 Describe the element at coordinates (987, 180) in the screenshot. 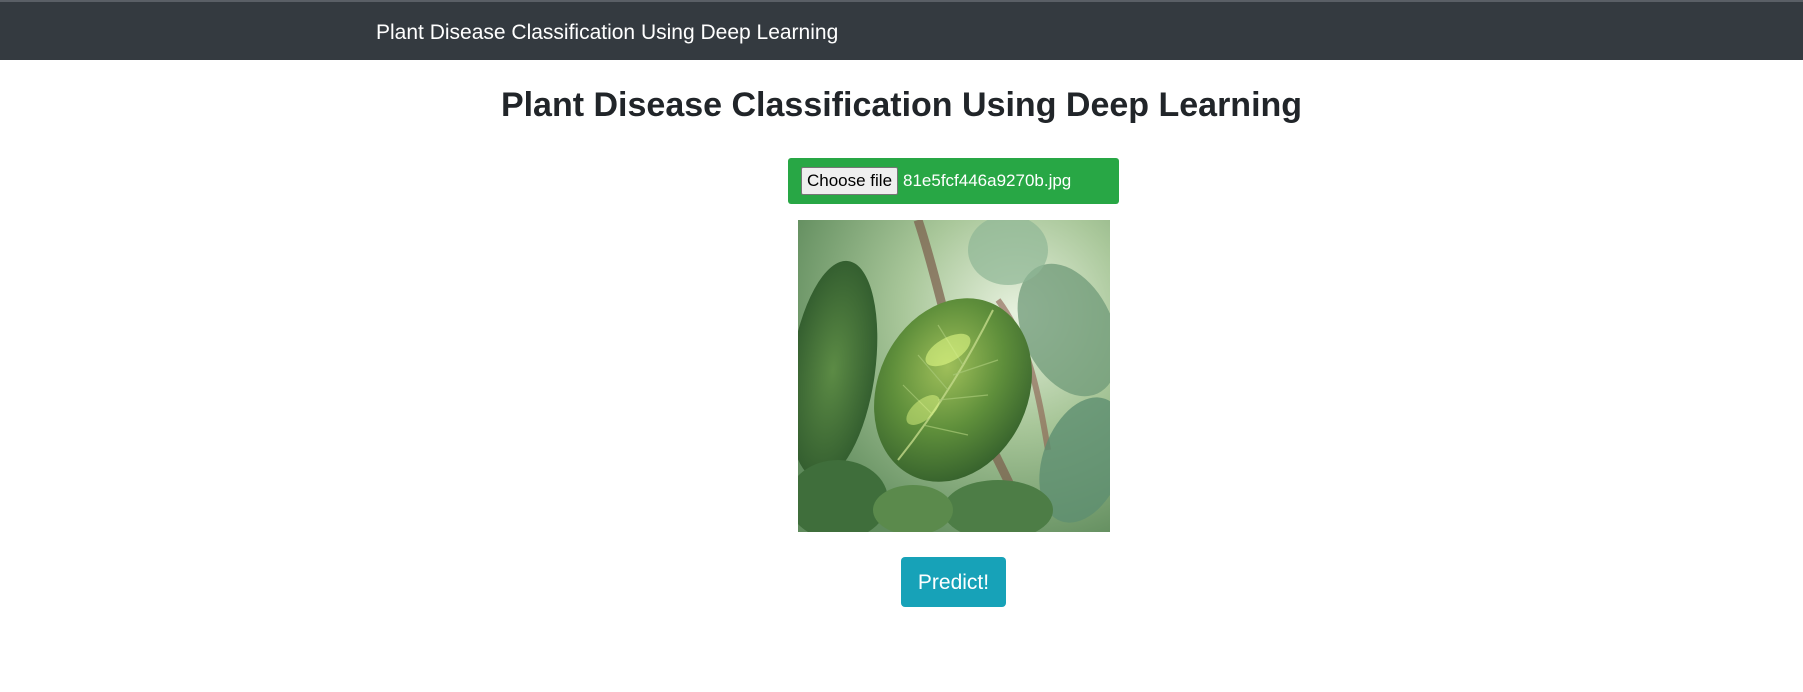

I see `selected-file-name: 81e5fcf446a9270b.jpg` at that location.